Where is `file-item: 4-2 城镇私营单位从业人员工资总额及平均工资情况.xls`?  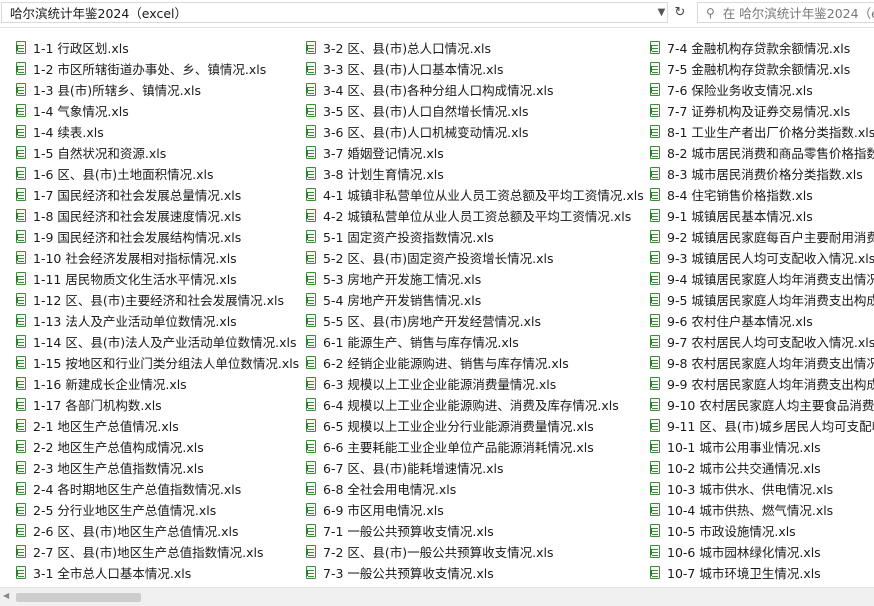 file-item: 4-2 城镇私营单位从业人员工资总额及平均工资情况.xls is located at coordinates (476, 215).